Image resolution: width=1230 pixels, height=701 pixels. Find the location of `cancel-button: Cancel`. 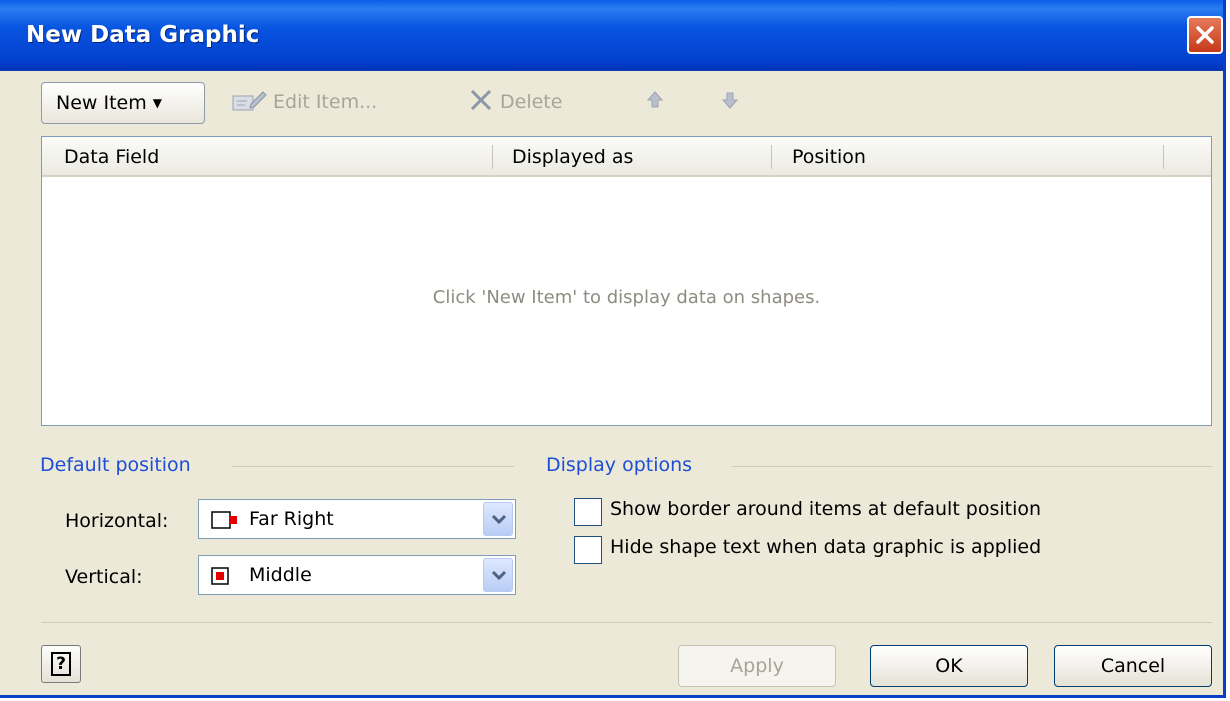

cancel-button: Cancel is located at coordinates (1133, 666).